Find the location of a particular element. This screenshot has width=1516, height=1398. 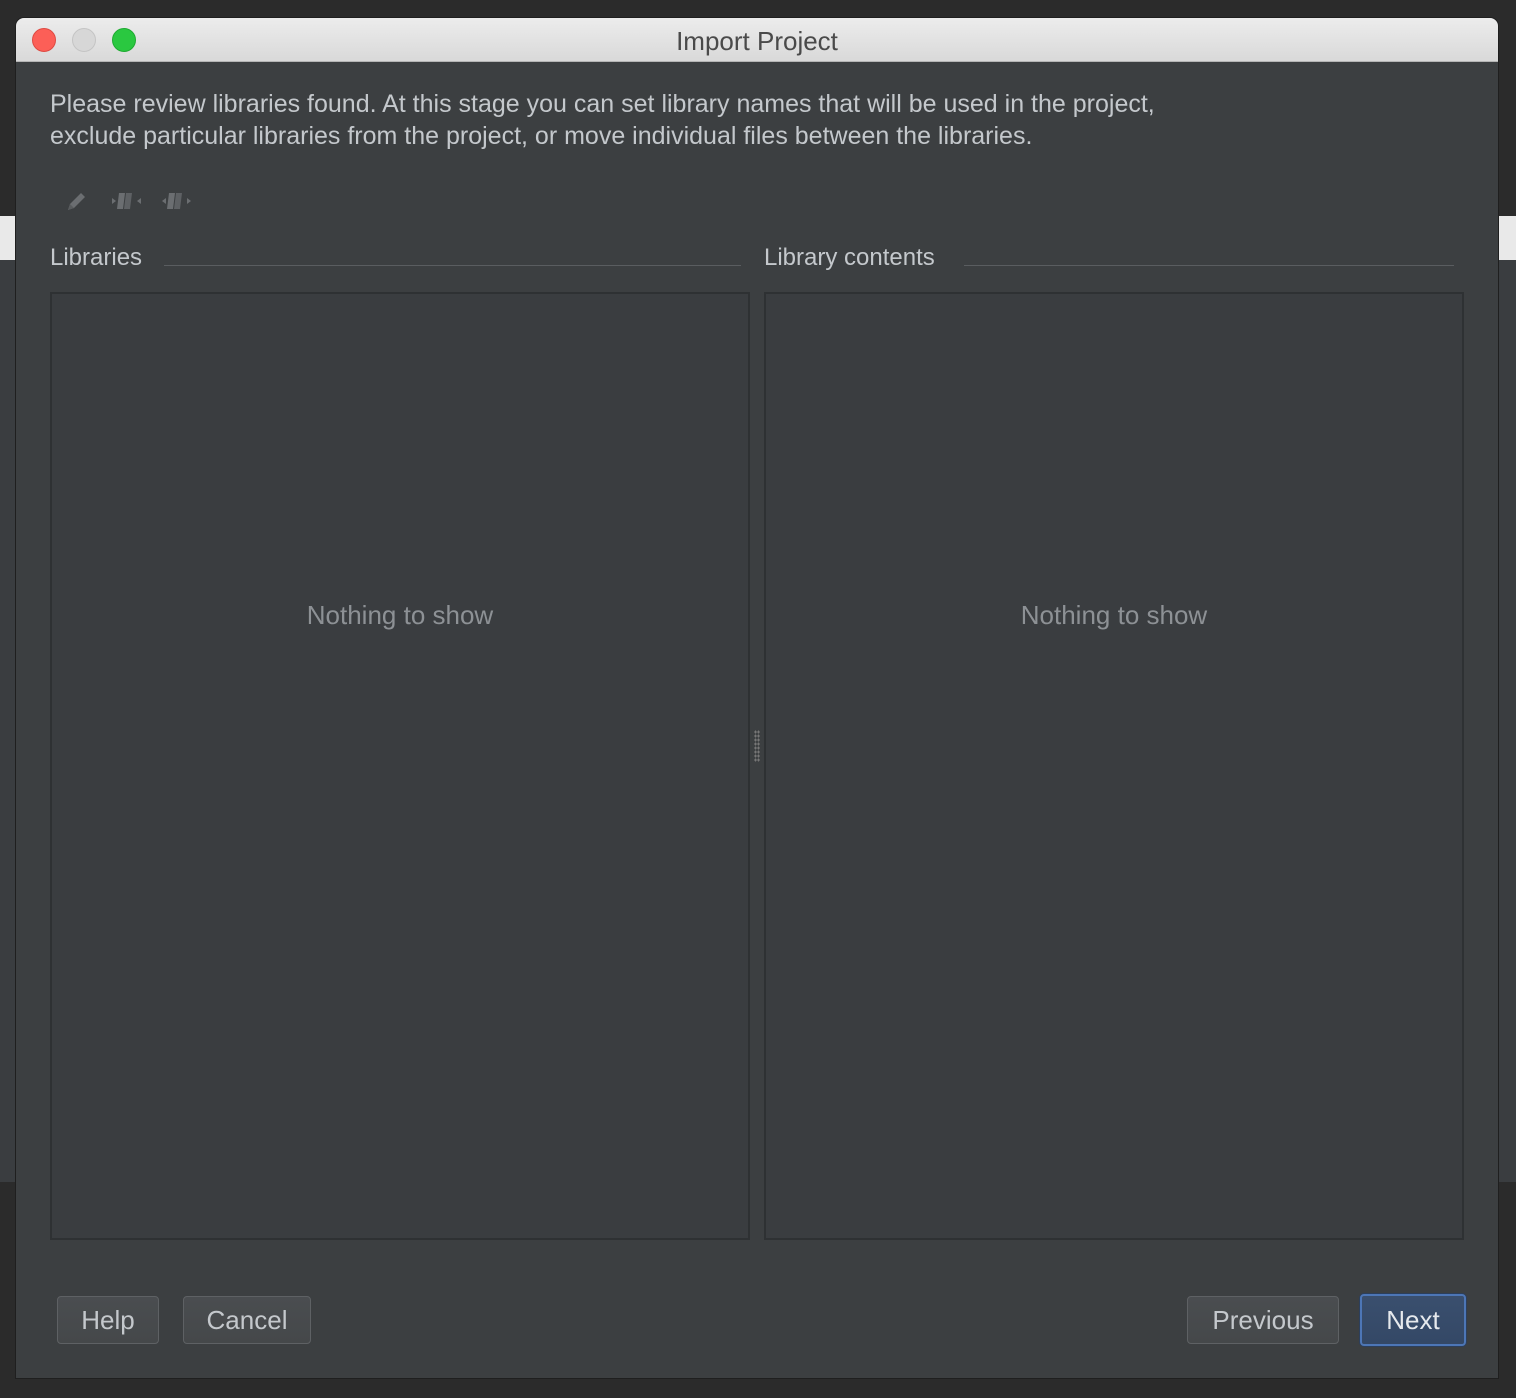

split-library-button is located at coordinates (177, 201).